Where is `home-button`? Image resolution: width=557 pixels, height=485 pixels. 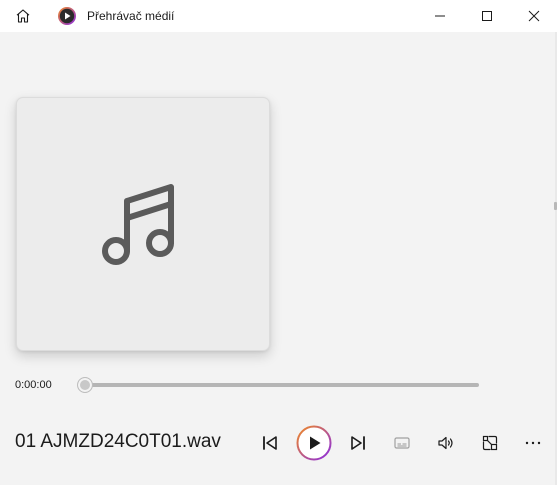 home-button is located at coordinates (23, 16).